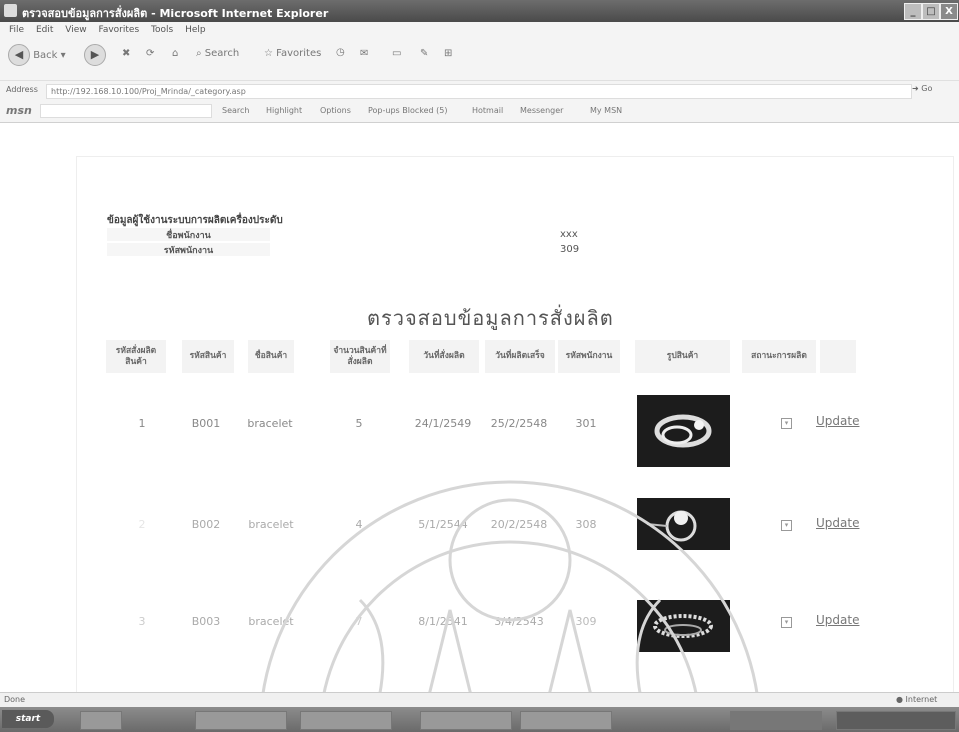 The image size is (959, 732). What do you see at coordinates (142, 524) in the screenshot?
I see `row2-order-id: 2` at bounding box center [142, 524].